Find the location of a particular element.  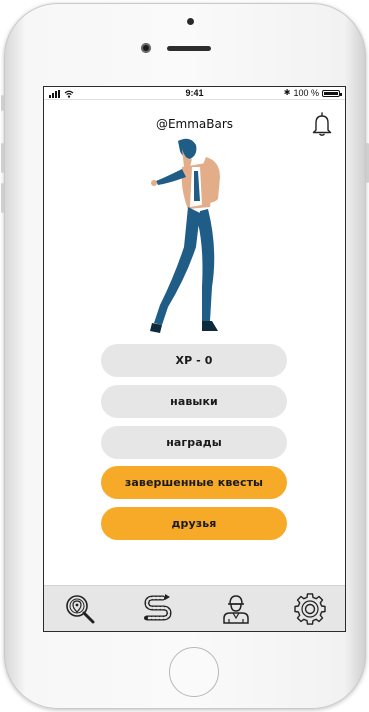

map-search-icon is located at coordinates (80, 609).